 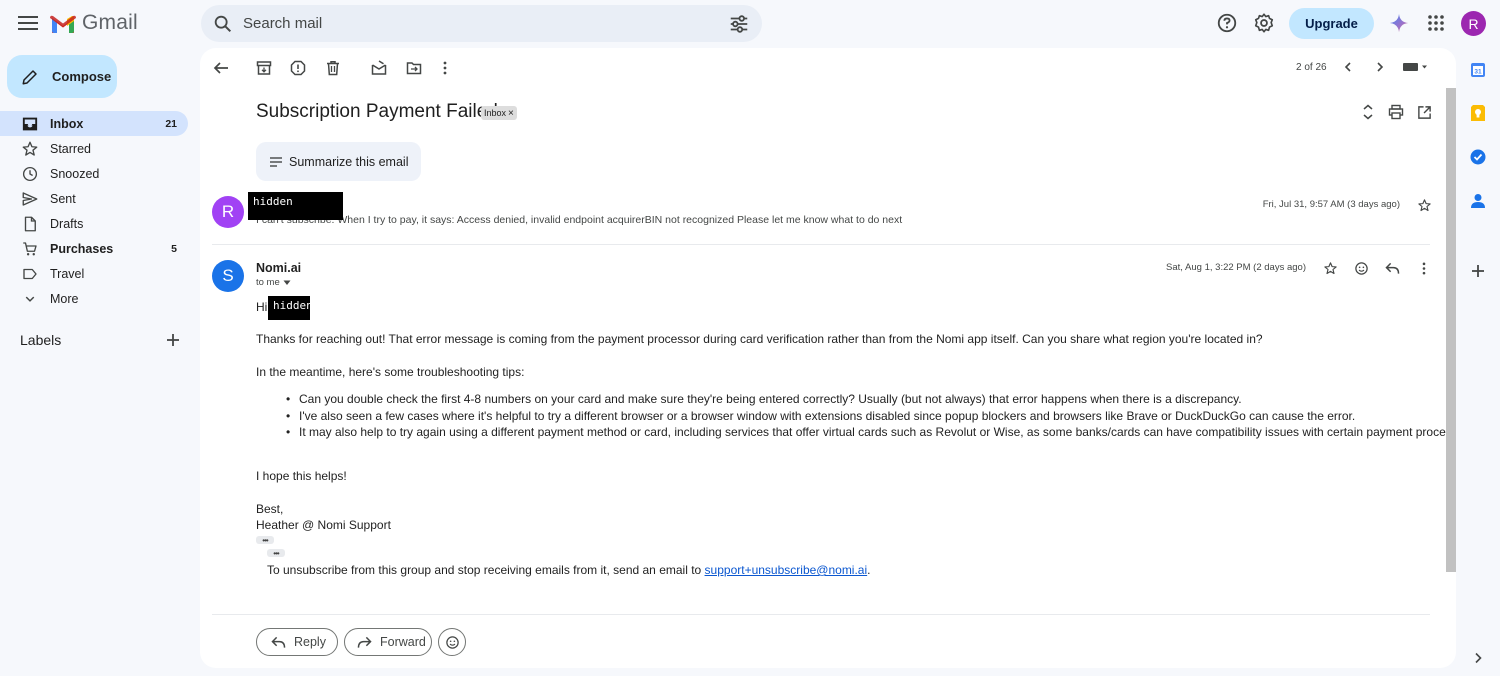 I want to click on star-outline-icon, so click(x=1330, y=267).